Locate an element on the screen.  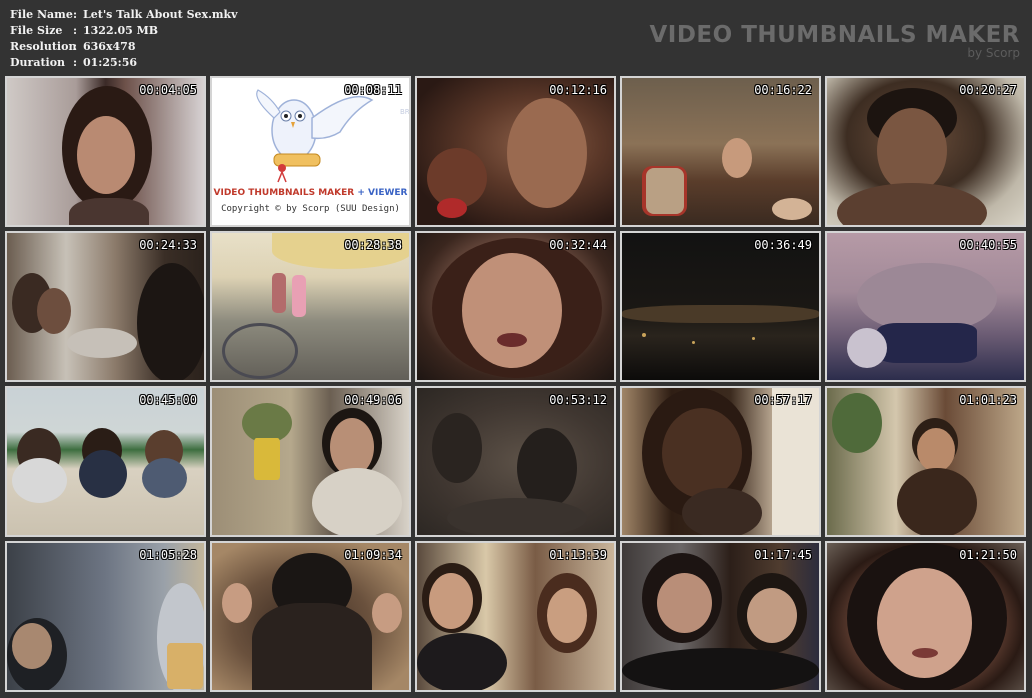
timestamp: 00:04:05 is located at coordinates (168, 90).